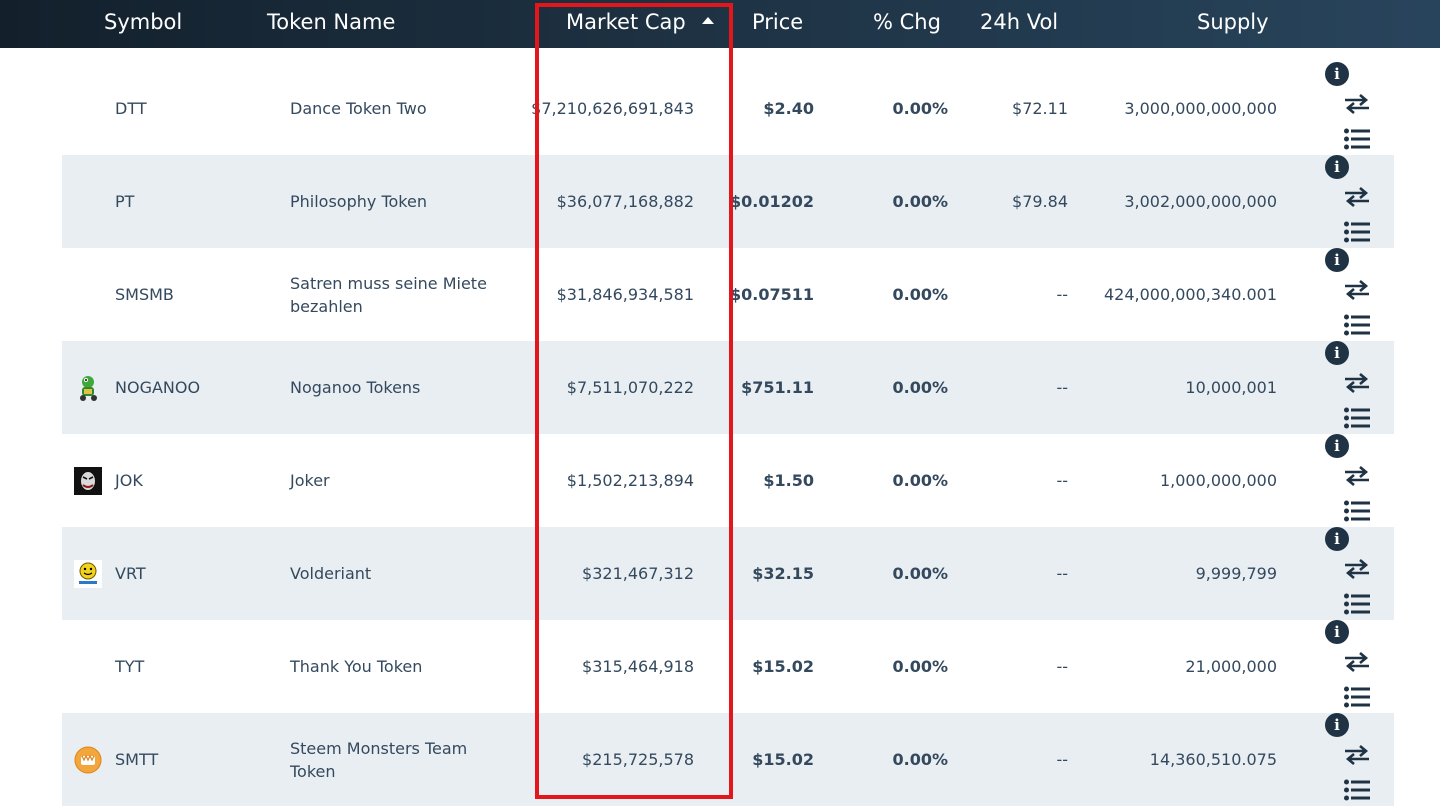 This screenshot has width=1440, height=808. Describe the element at coordinates (788, 480) in the screenshot. I see `token-price: $1.50` at that location.